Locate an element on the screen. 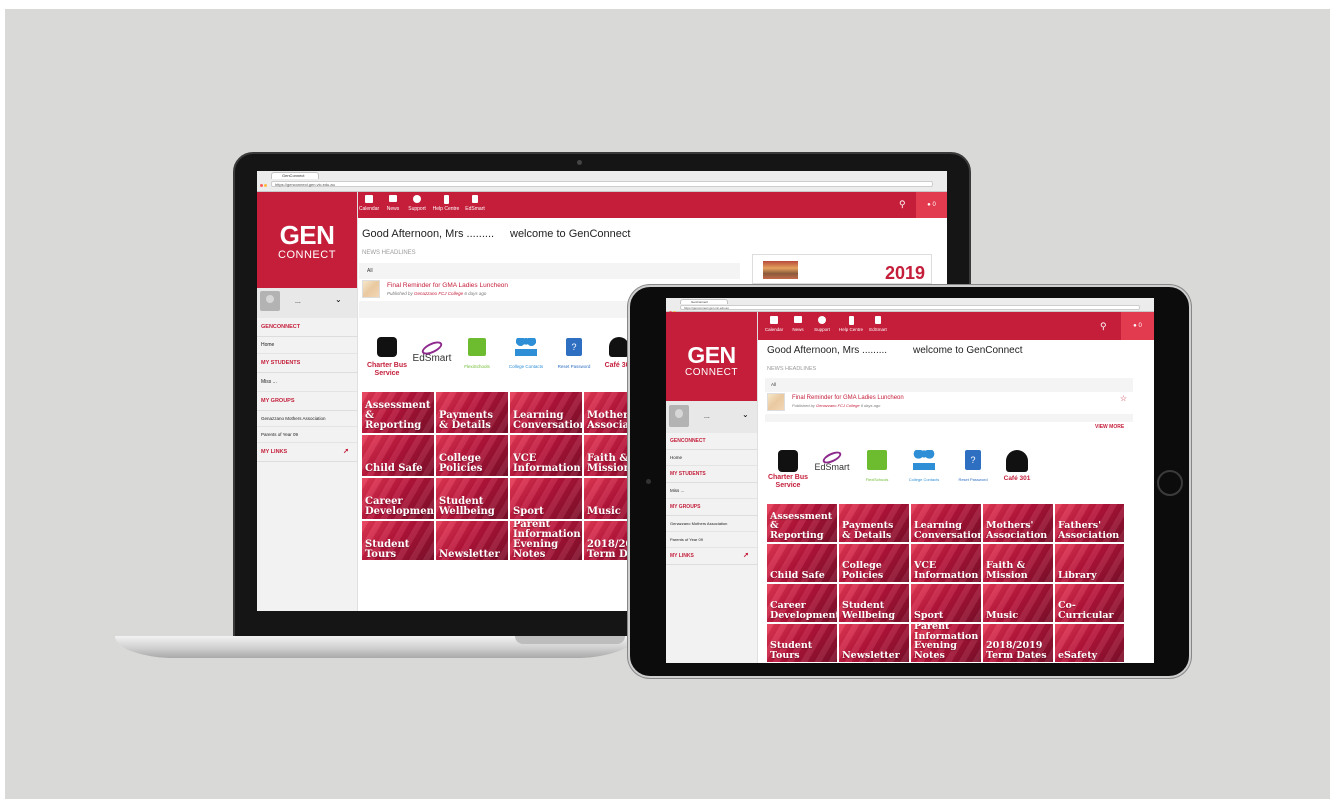 Image resolution: width=1339 pixels, height=809 pixels. tile-fathers-association: Fathers' Association is located at coordinates (1089, 523).